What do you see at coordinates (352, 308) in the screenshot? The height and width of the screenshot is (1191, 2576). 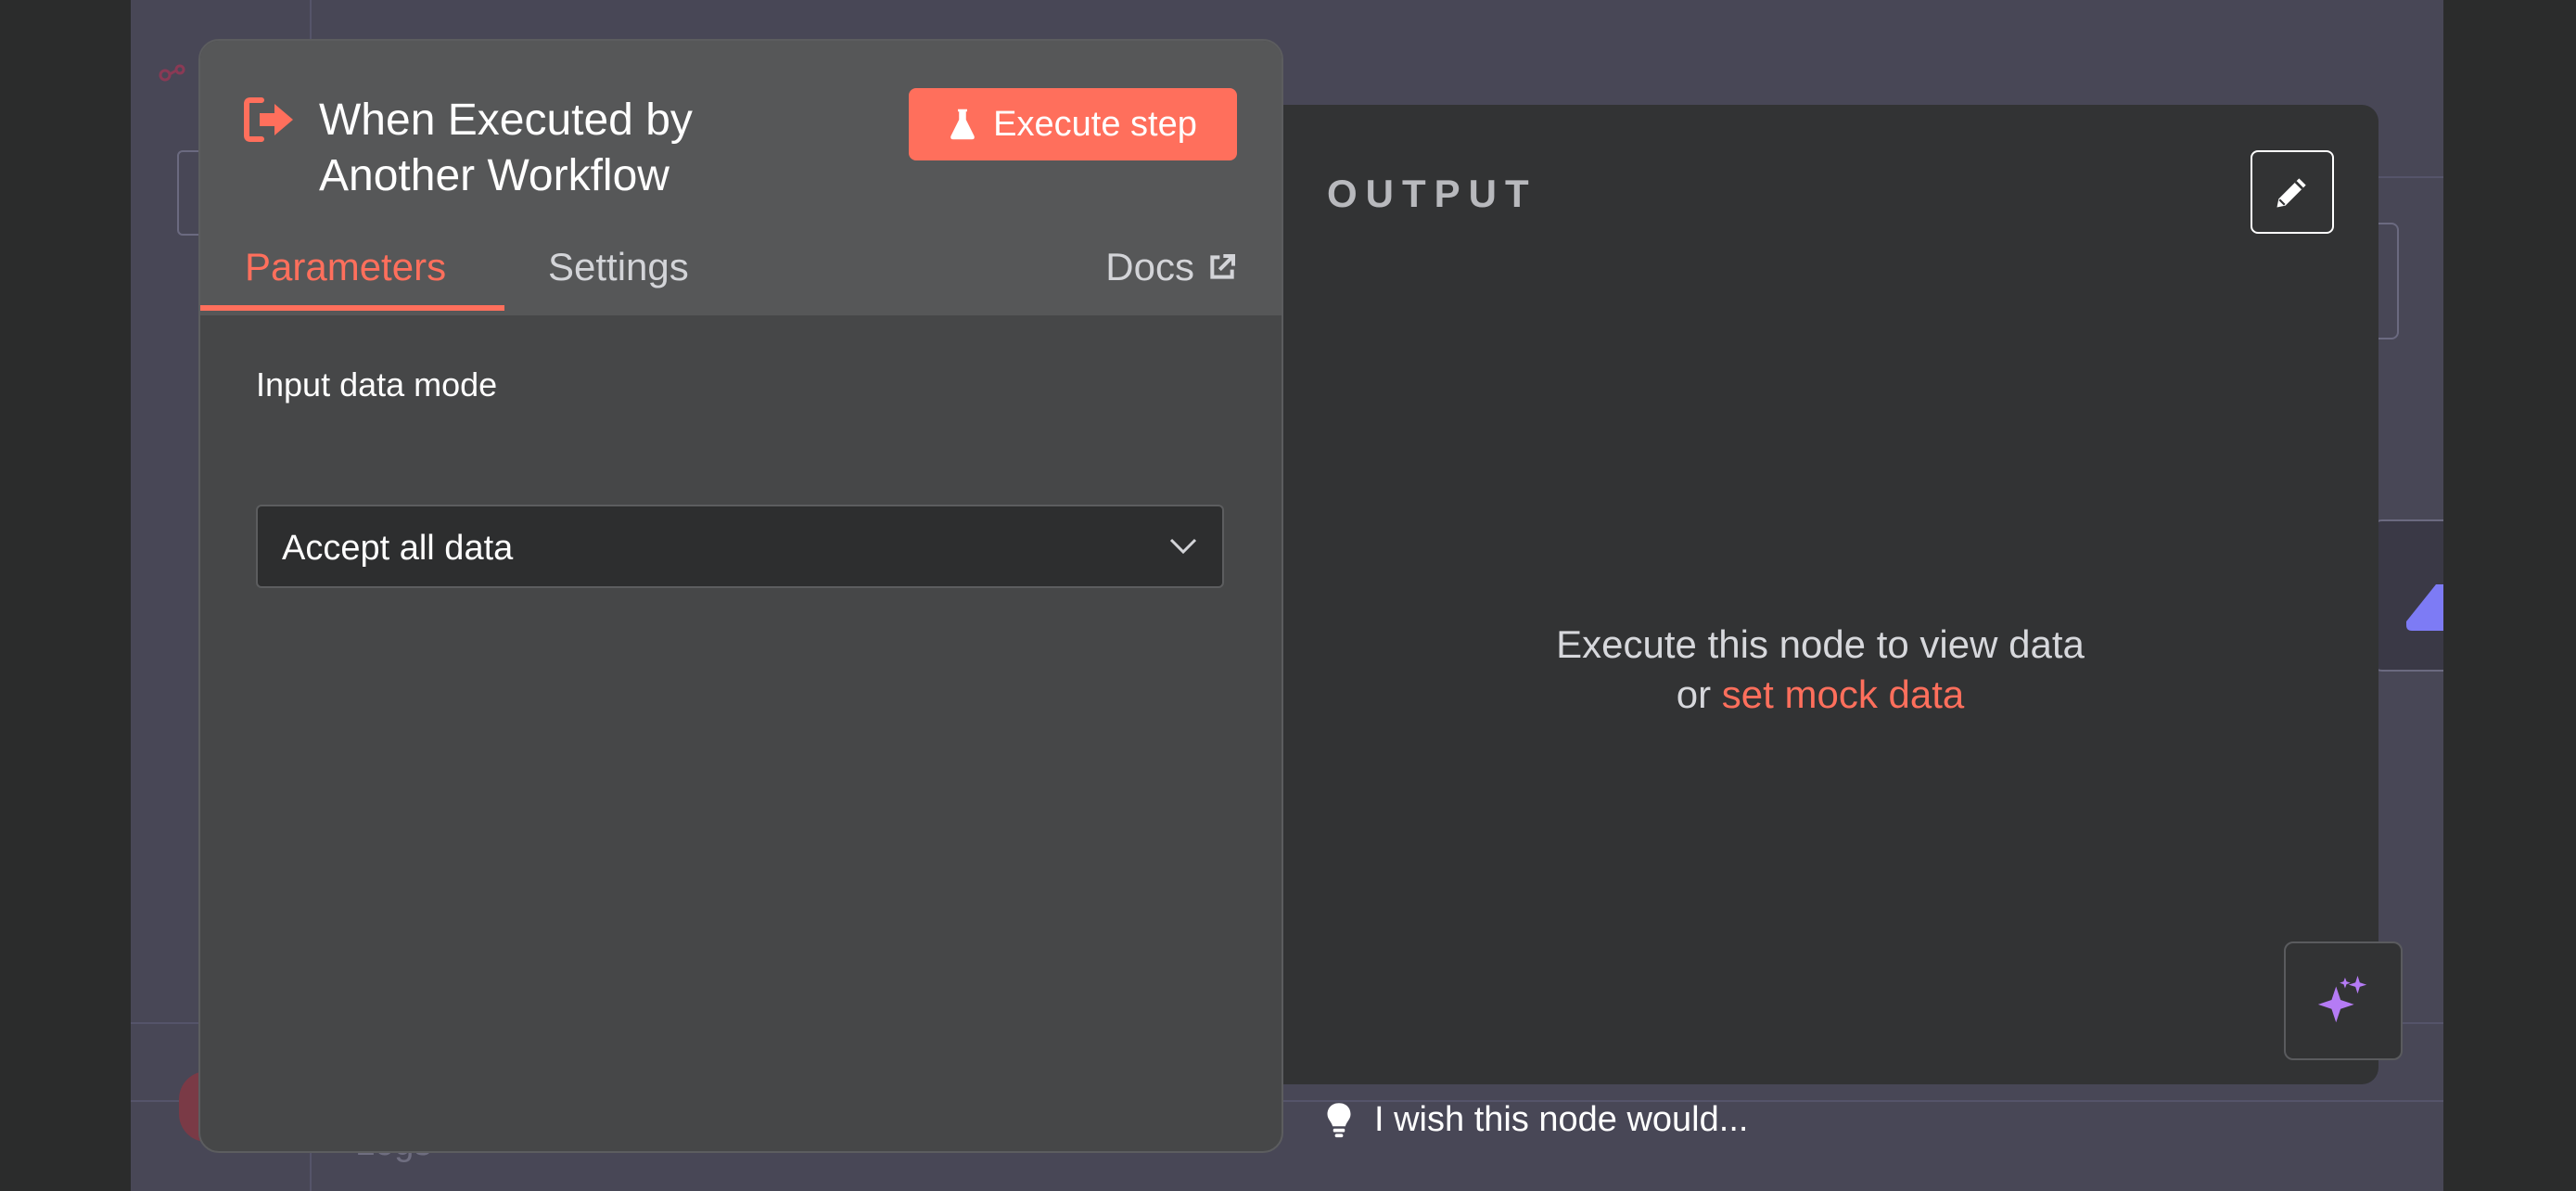 I see `active-tab-indicator` at bounding box center [352, 308].